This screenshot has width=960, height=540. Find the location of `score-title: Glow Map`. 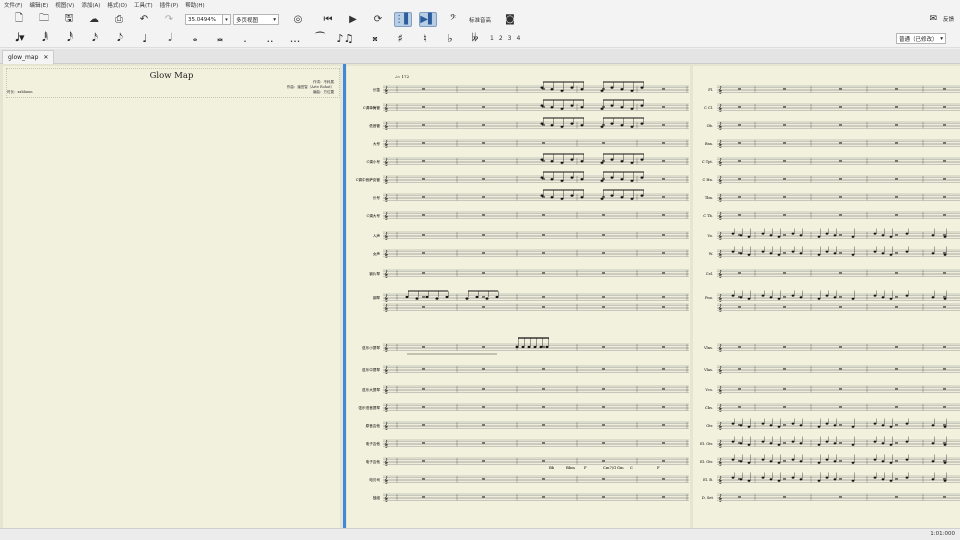

score-title: Glow Map is located at coordinates (171, 76).